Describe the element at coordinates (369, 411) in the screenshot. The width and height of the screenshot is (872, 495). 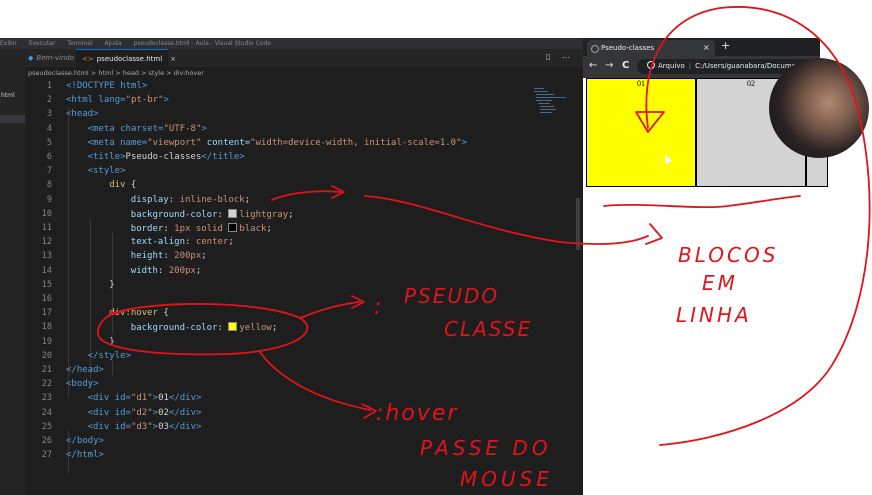
I see `hover-arrowhead` at that location.